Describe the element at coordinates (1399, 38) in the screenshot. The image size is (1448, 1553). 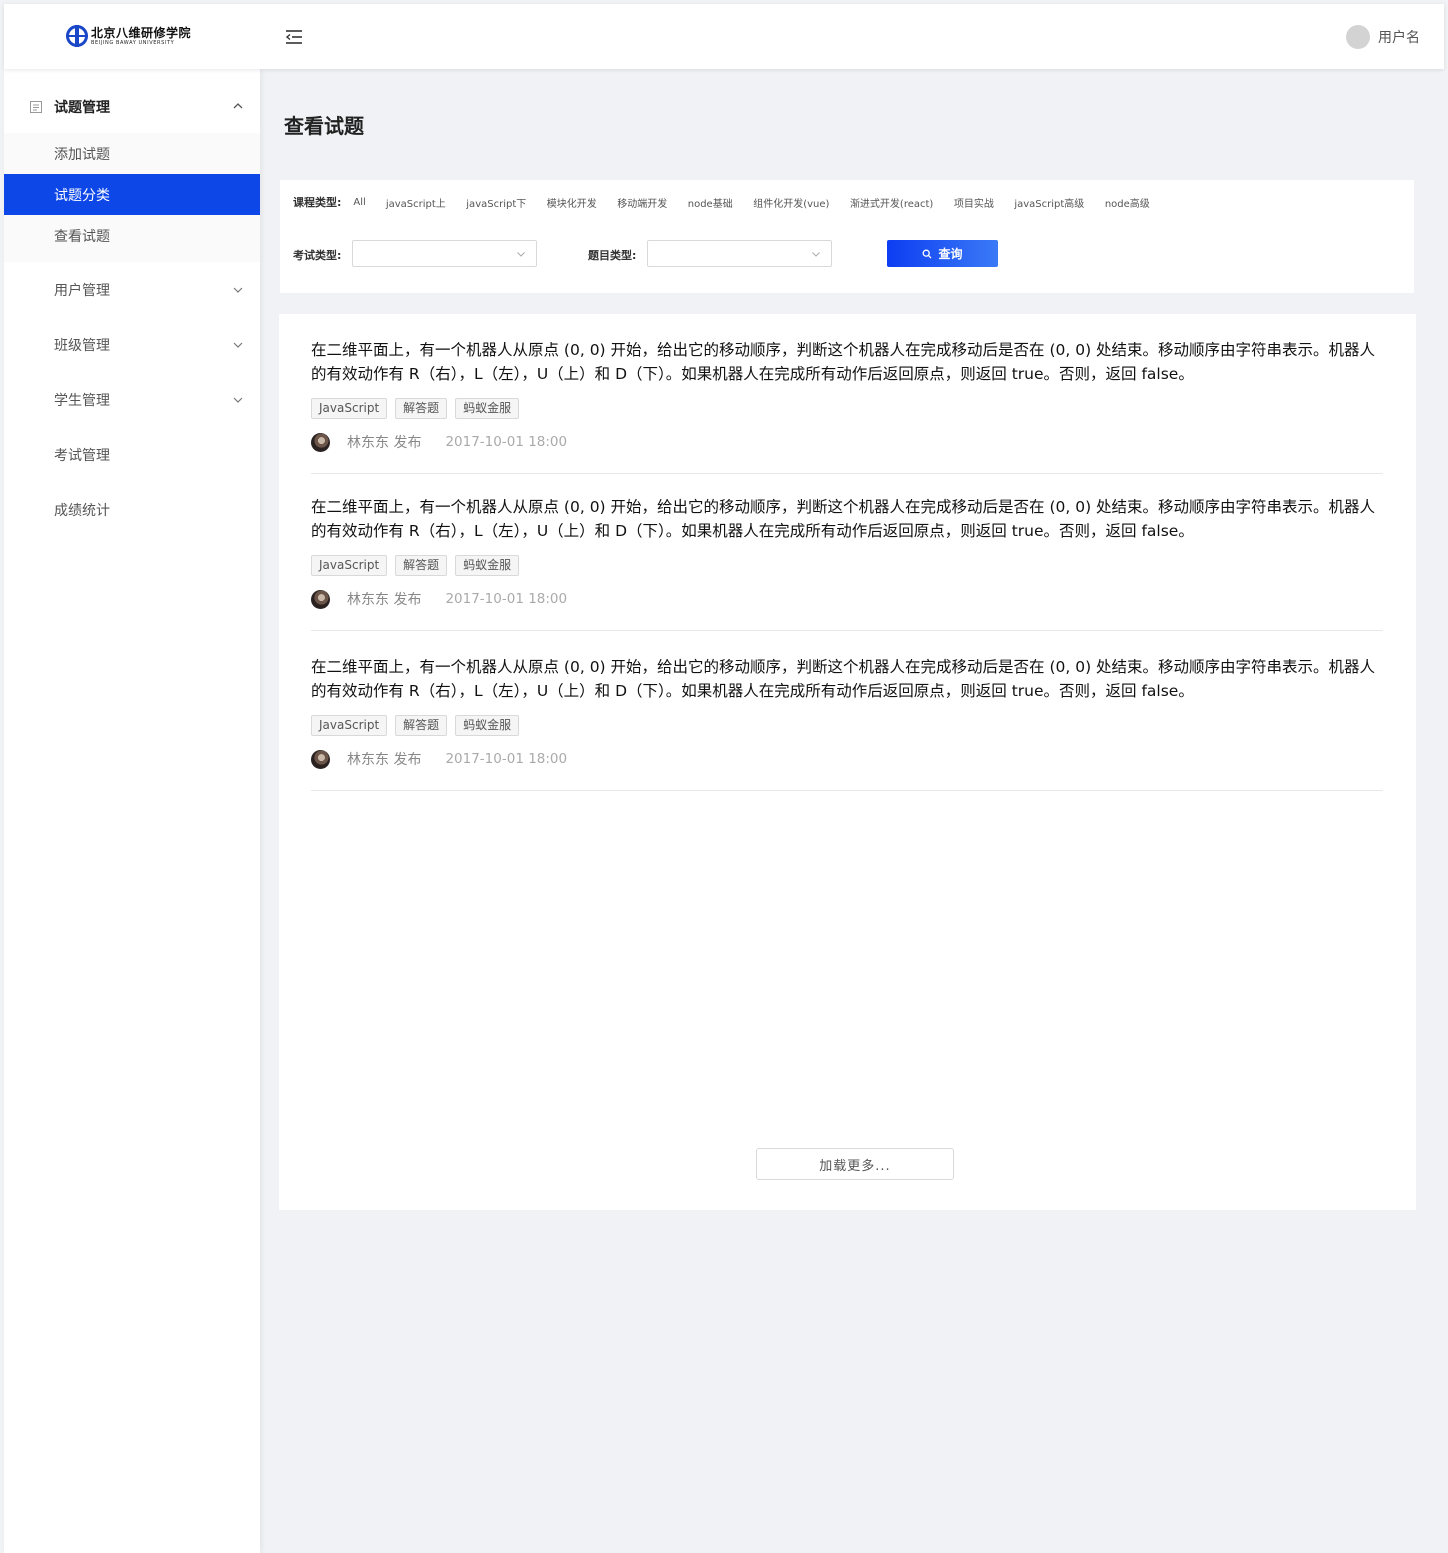
I see `username-label: 用户名` at that location.